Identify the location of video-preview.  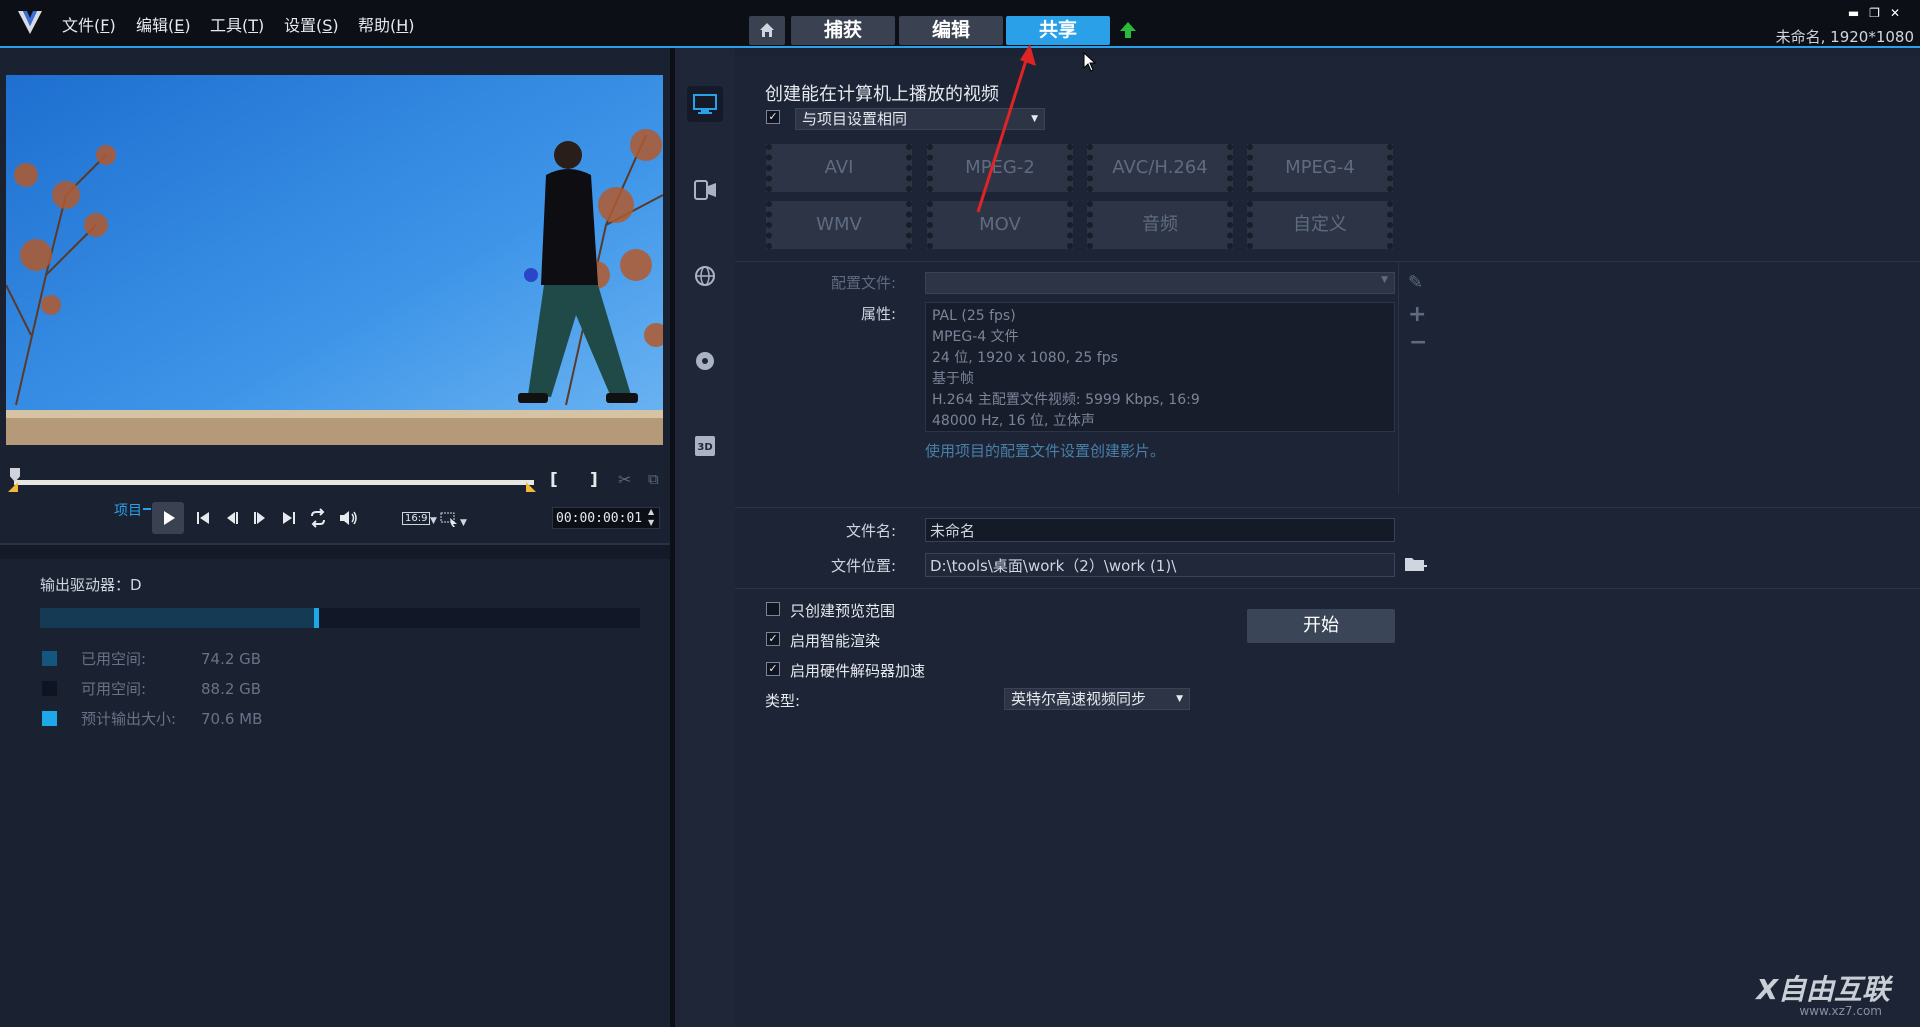
(334, 260).